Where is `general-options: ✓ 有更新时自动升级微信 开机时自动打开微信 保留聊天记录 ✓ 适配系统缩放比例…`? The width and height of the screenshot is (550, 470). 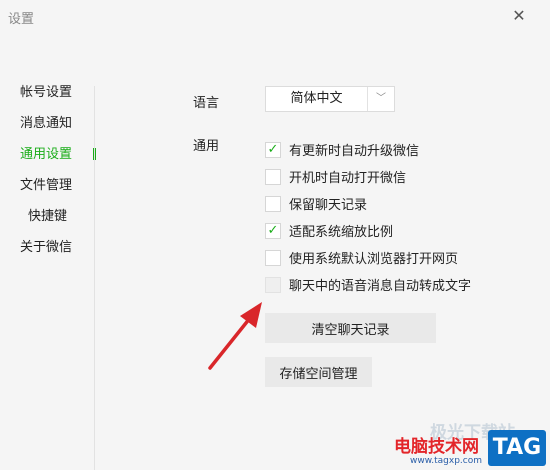
general-options: ✓ 有更新时自动升级微信 开机时自动打开微信 保留聊天记录 ✓ 适配系统缩放比例… is located at coordinates (368, 217).